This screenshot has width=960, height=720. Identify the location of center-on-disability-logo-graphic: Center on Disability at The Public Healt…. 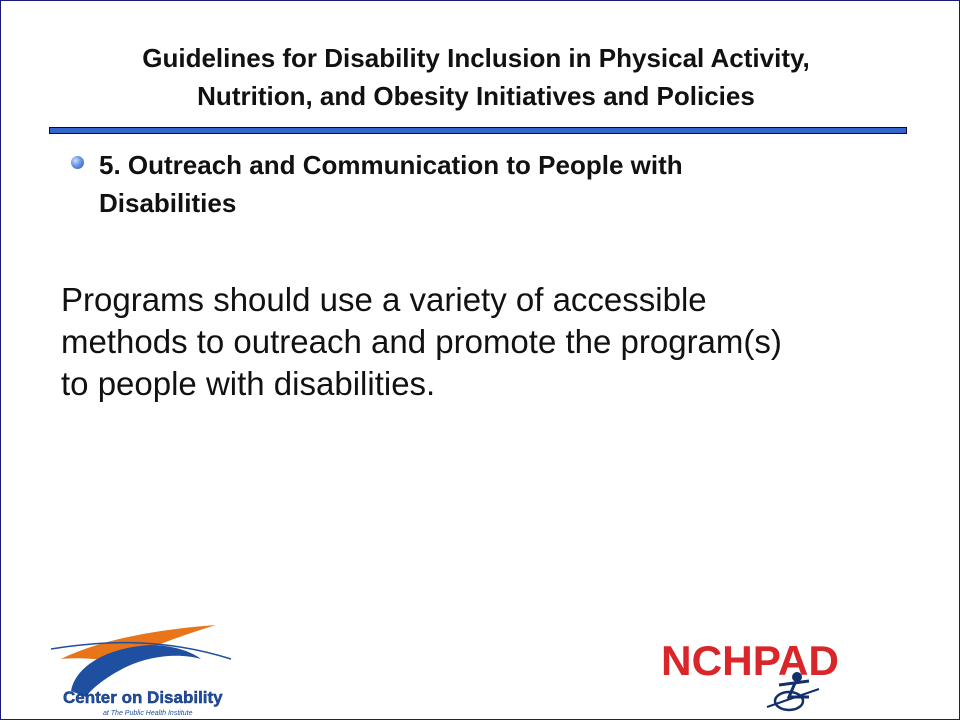
(141, 671).